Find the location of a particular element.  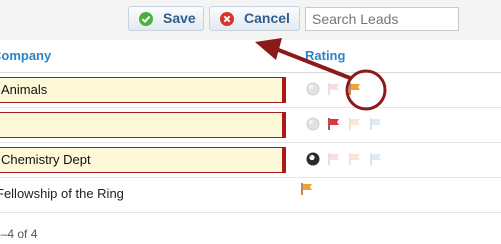

company-name: Fellowship of the Ring is located at coordinates (62, 193).